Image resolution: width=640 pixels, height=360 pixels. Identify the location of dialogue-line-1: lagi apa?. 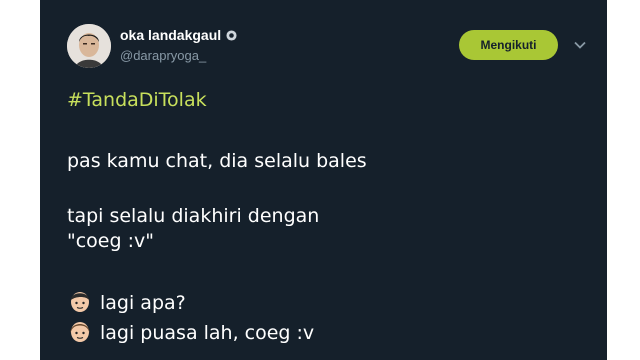
(126, 302).